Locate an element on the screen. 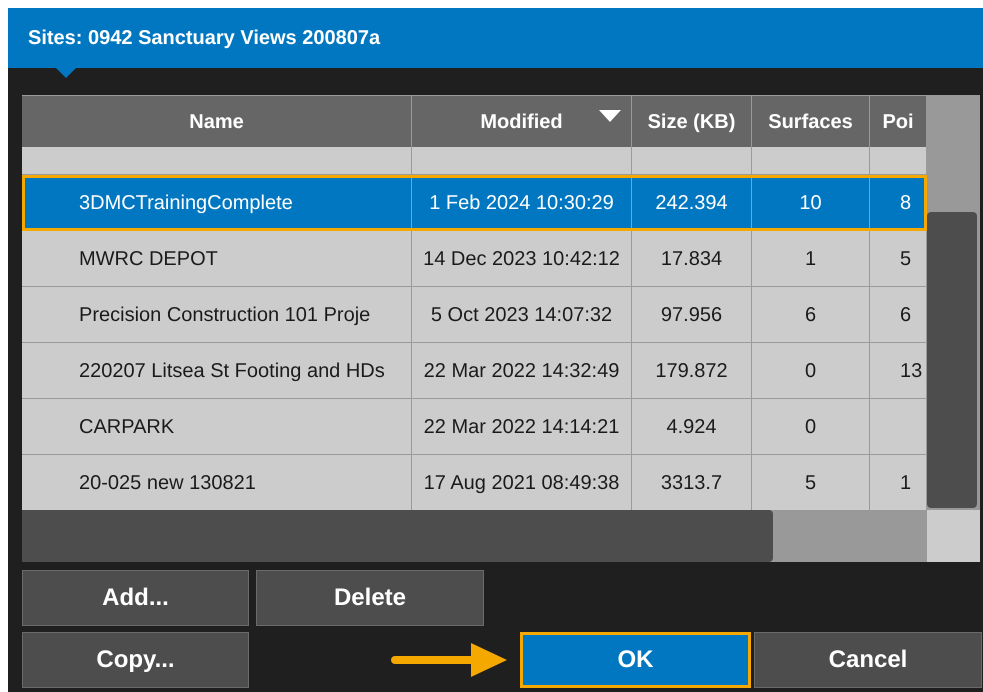 The width and height of the screenshot is (983, 692). table-cell-text: Precision Construction 101 Proje is located at coordinates (224, 315).